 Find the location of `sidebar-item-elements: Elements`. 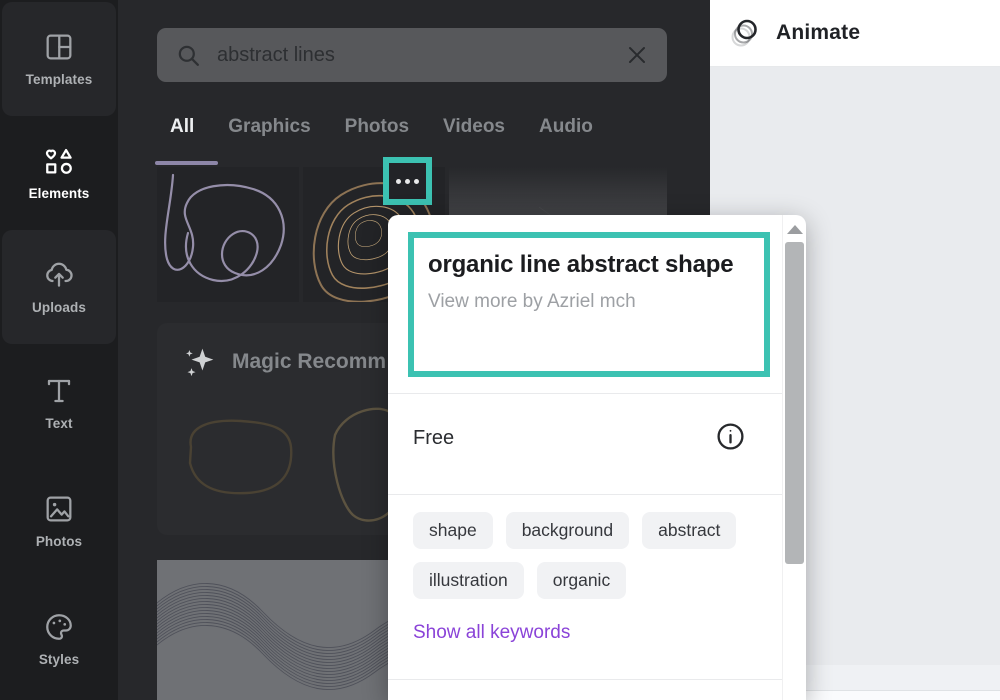

sidebar-item-elements: Elements is located at coordinates (59, 173).